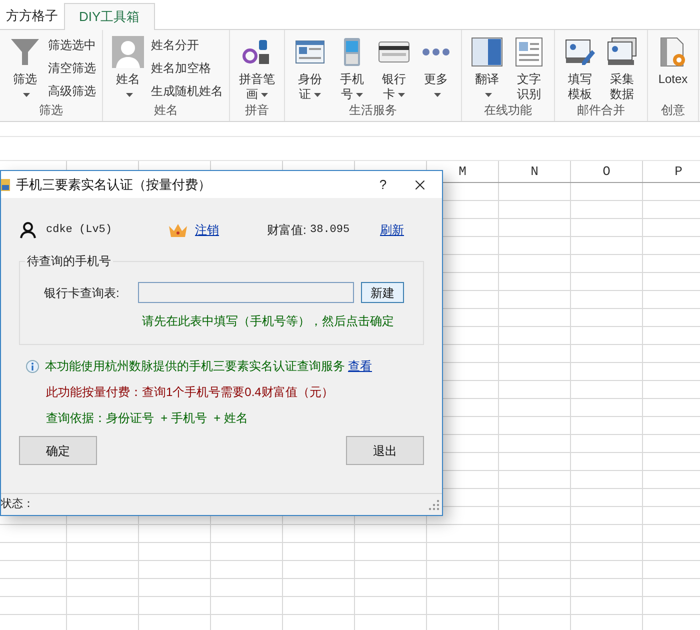 This screenshot has height=630, width=700. I want to click on resize-grip-icon, so click(434, 505).